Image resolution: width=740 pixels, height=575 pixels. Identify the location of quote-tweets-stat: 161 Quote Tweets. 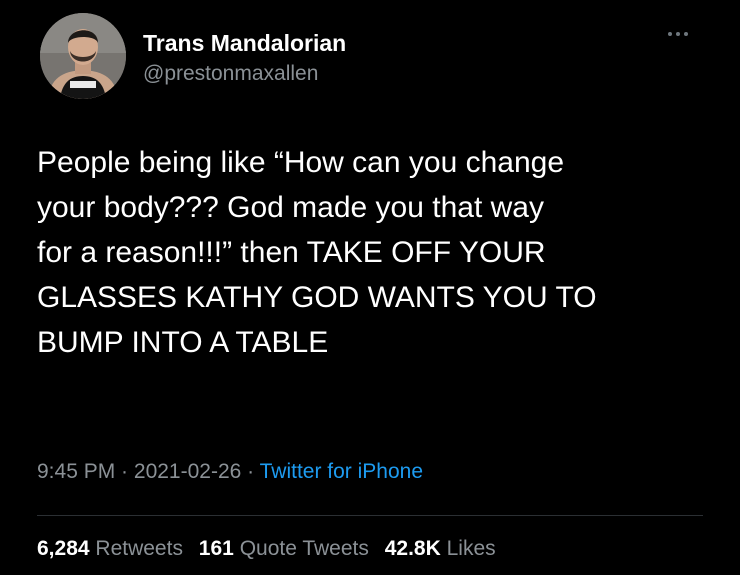
(284, 548).